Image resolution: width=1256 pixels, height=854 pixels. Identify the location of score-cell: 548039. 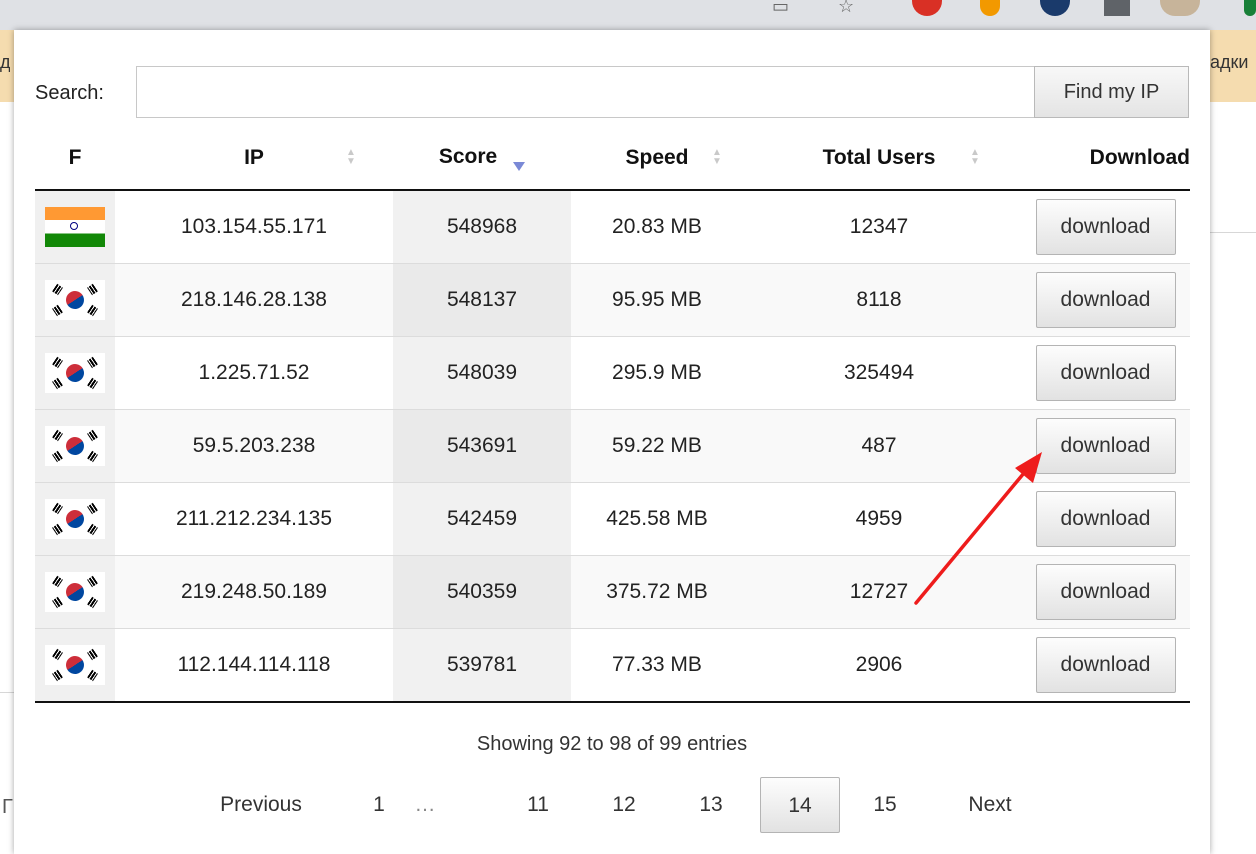
(482, 373).